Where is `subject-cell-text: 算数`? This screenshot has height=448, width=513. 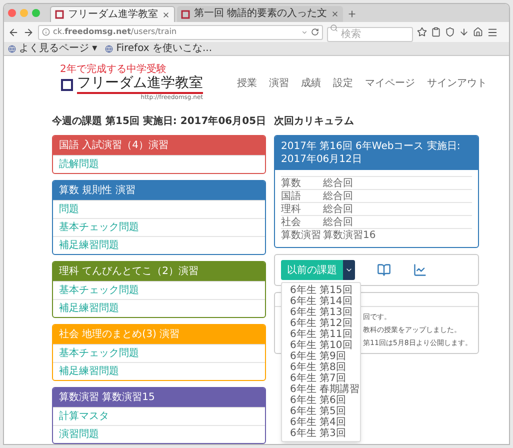
subject-cell-text: 算数 is located at coordinates (291, 183).